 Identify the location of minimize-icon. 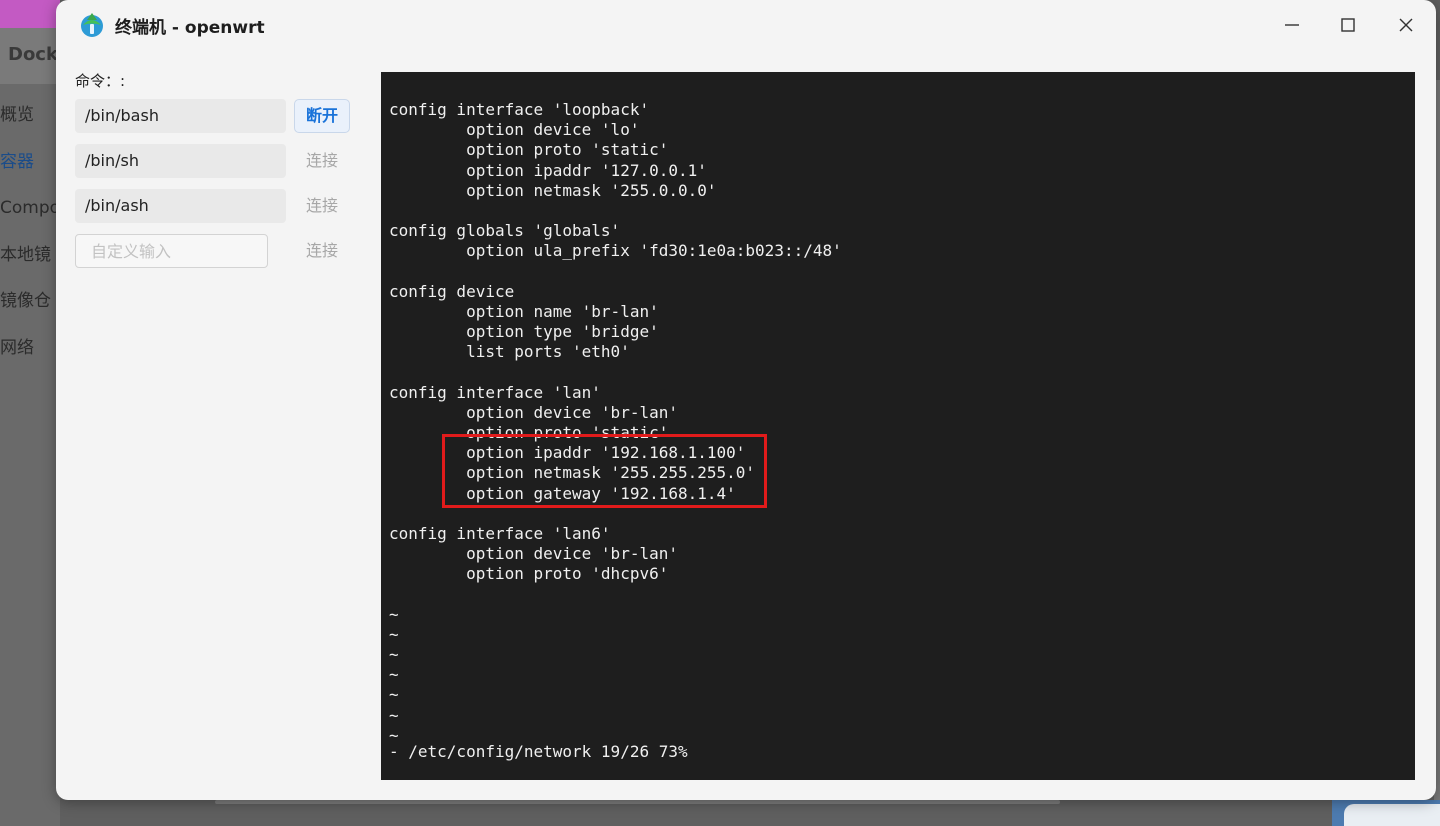
(1292, 25).